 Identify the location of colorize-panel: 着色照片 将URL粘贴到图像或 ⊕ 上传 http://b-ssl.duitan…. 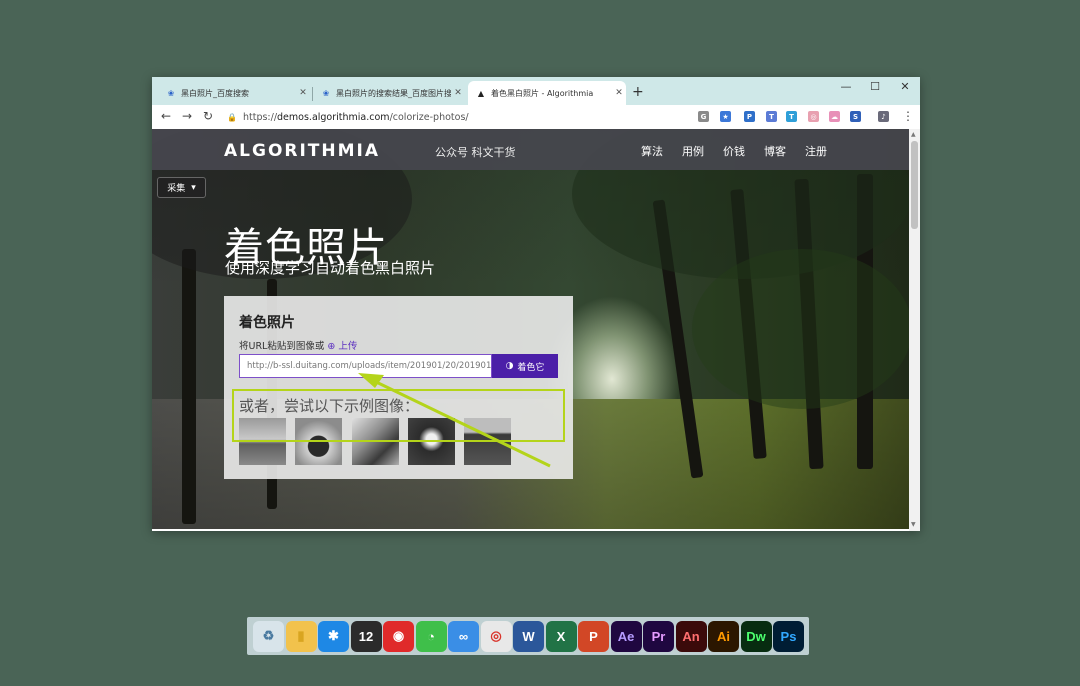
(398, 387).